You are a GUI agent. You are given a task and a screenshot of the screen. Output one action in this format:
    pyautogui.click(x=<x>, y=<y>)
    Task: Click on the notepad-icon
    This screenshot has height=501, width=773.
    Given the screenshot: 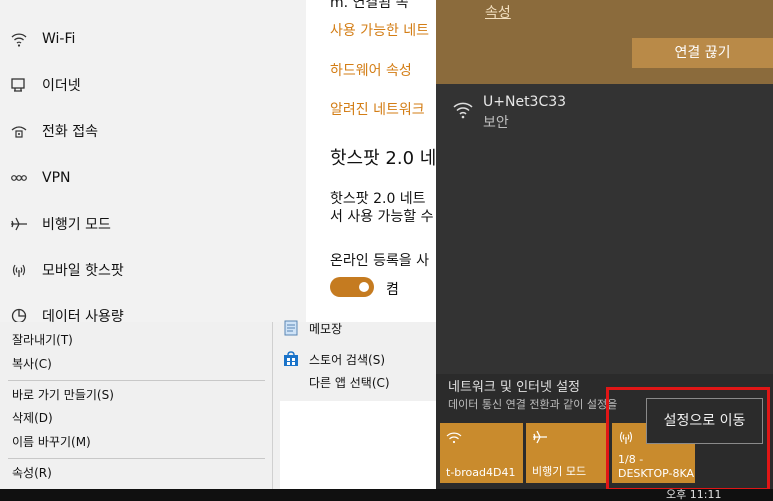 What is the action you would take?
    pyautogui.click(x=291, y=328)
    